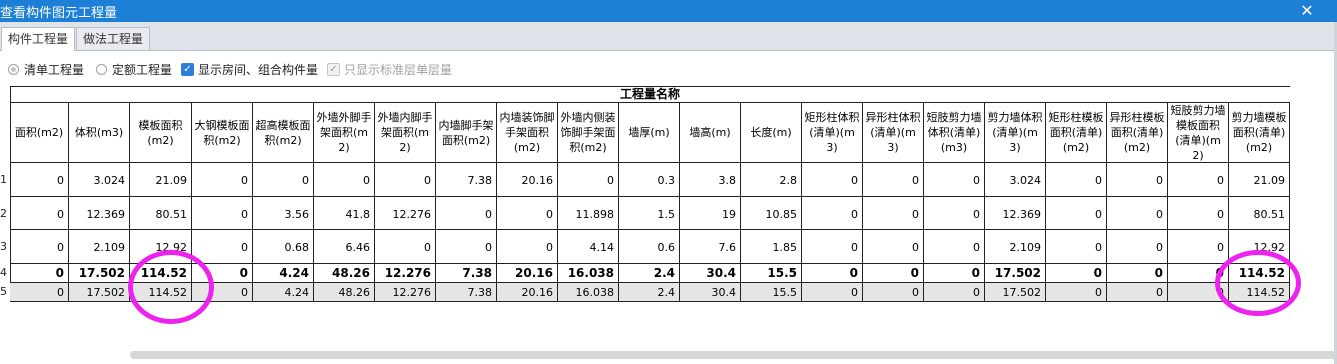 Image resolution: width=1337 pixels, height=364 pixels. What do you see at coordinates (1137, 133) in the screenshot?
I see `column-header: 异形柱模板面积(清单)(m2)` at bounding box center [1137, 133].